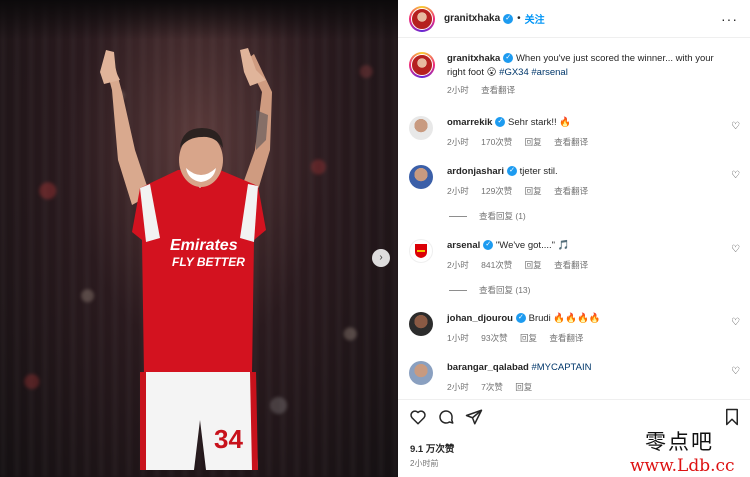 Image resolution: width=750 pixels, height=477 pixels. What do you see at coordinates (535, 18) in the screenshot?
I see `follow-button: 关注` at bounding box center [535, 18].